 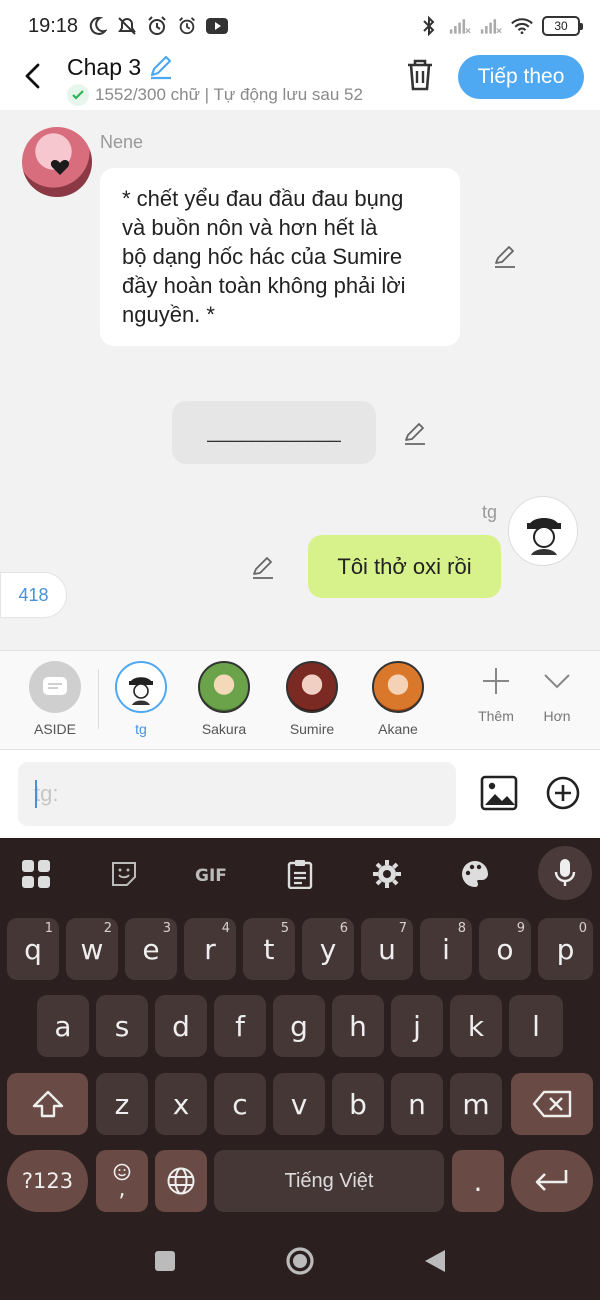 What do you see at coordinates (161, 69) in the screenshot?
I see `edit-title-pencil-icon` at bounding box center [161, 69].